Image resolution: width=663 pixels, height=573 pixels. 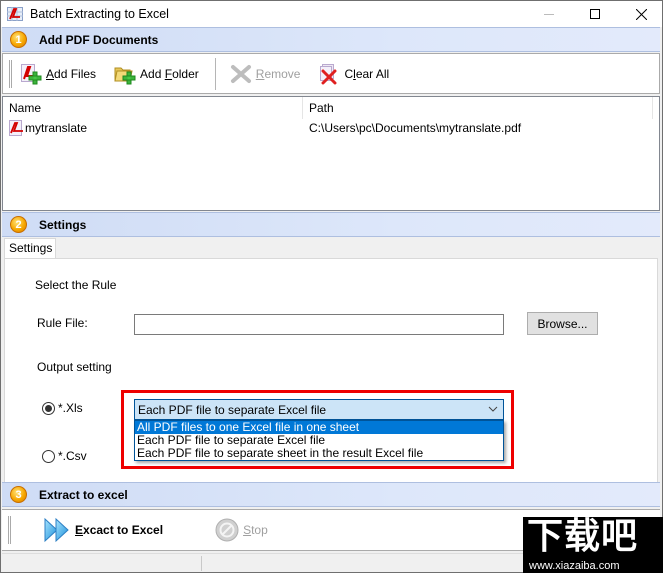 I want to click on clear-all-label: Clear All, so click(x=367, y=73).